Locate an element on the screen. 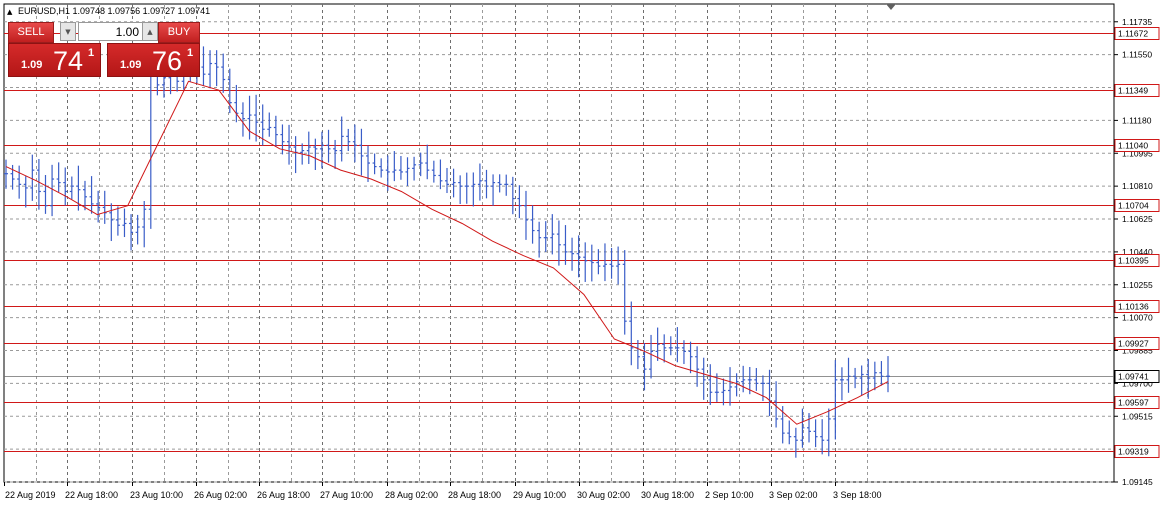 The height and width of the screenshot is (509, 1163). sell-button: SELL is located at coordinates (31, 32).